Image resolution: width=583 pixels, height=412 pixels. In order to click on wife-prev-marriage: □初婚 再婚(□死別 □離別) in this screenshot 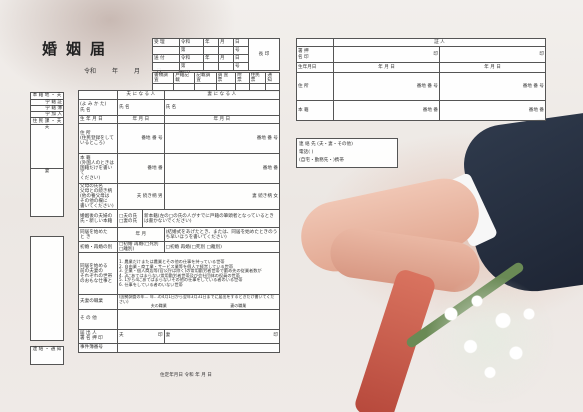, I will do `click(222, 247)`.